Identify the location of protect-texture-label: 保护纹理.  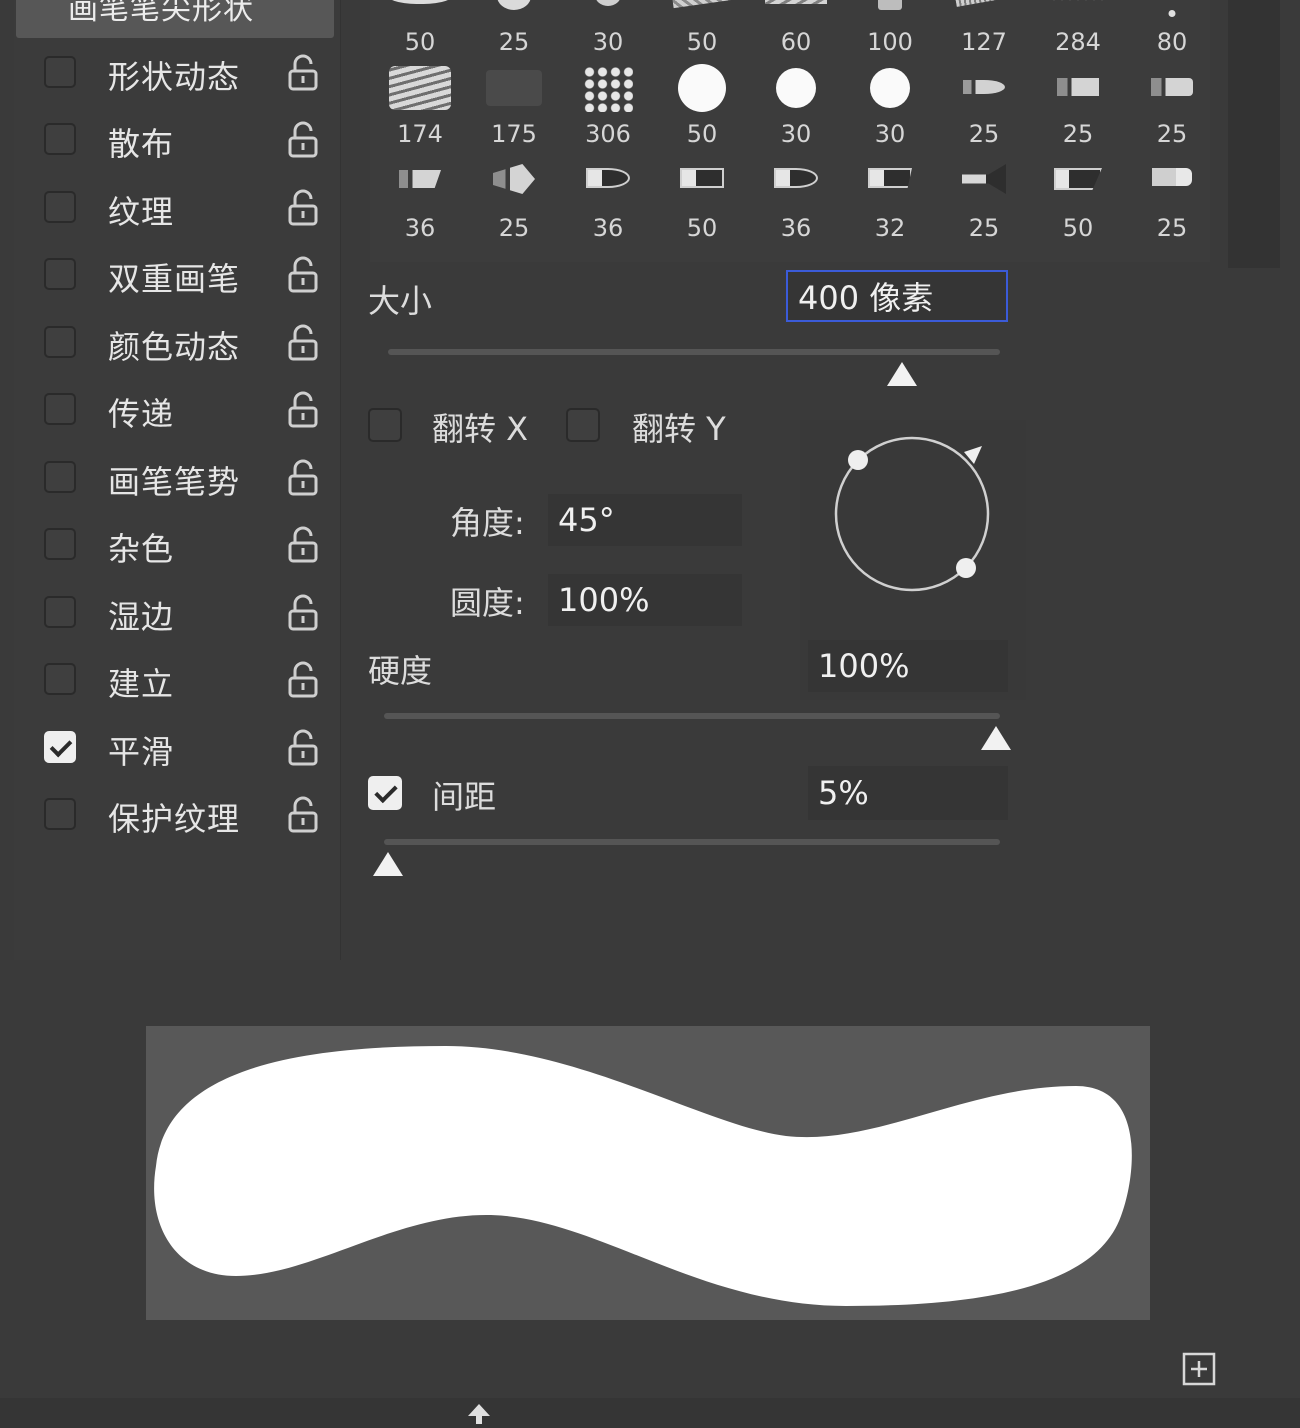
(174, 819).